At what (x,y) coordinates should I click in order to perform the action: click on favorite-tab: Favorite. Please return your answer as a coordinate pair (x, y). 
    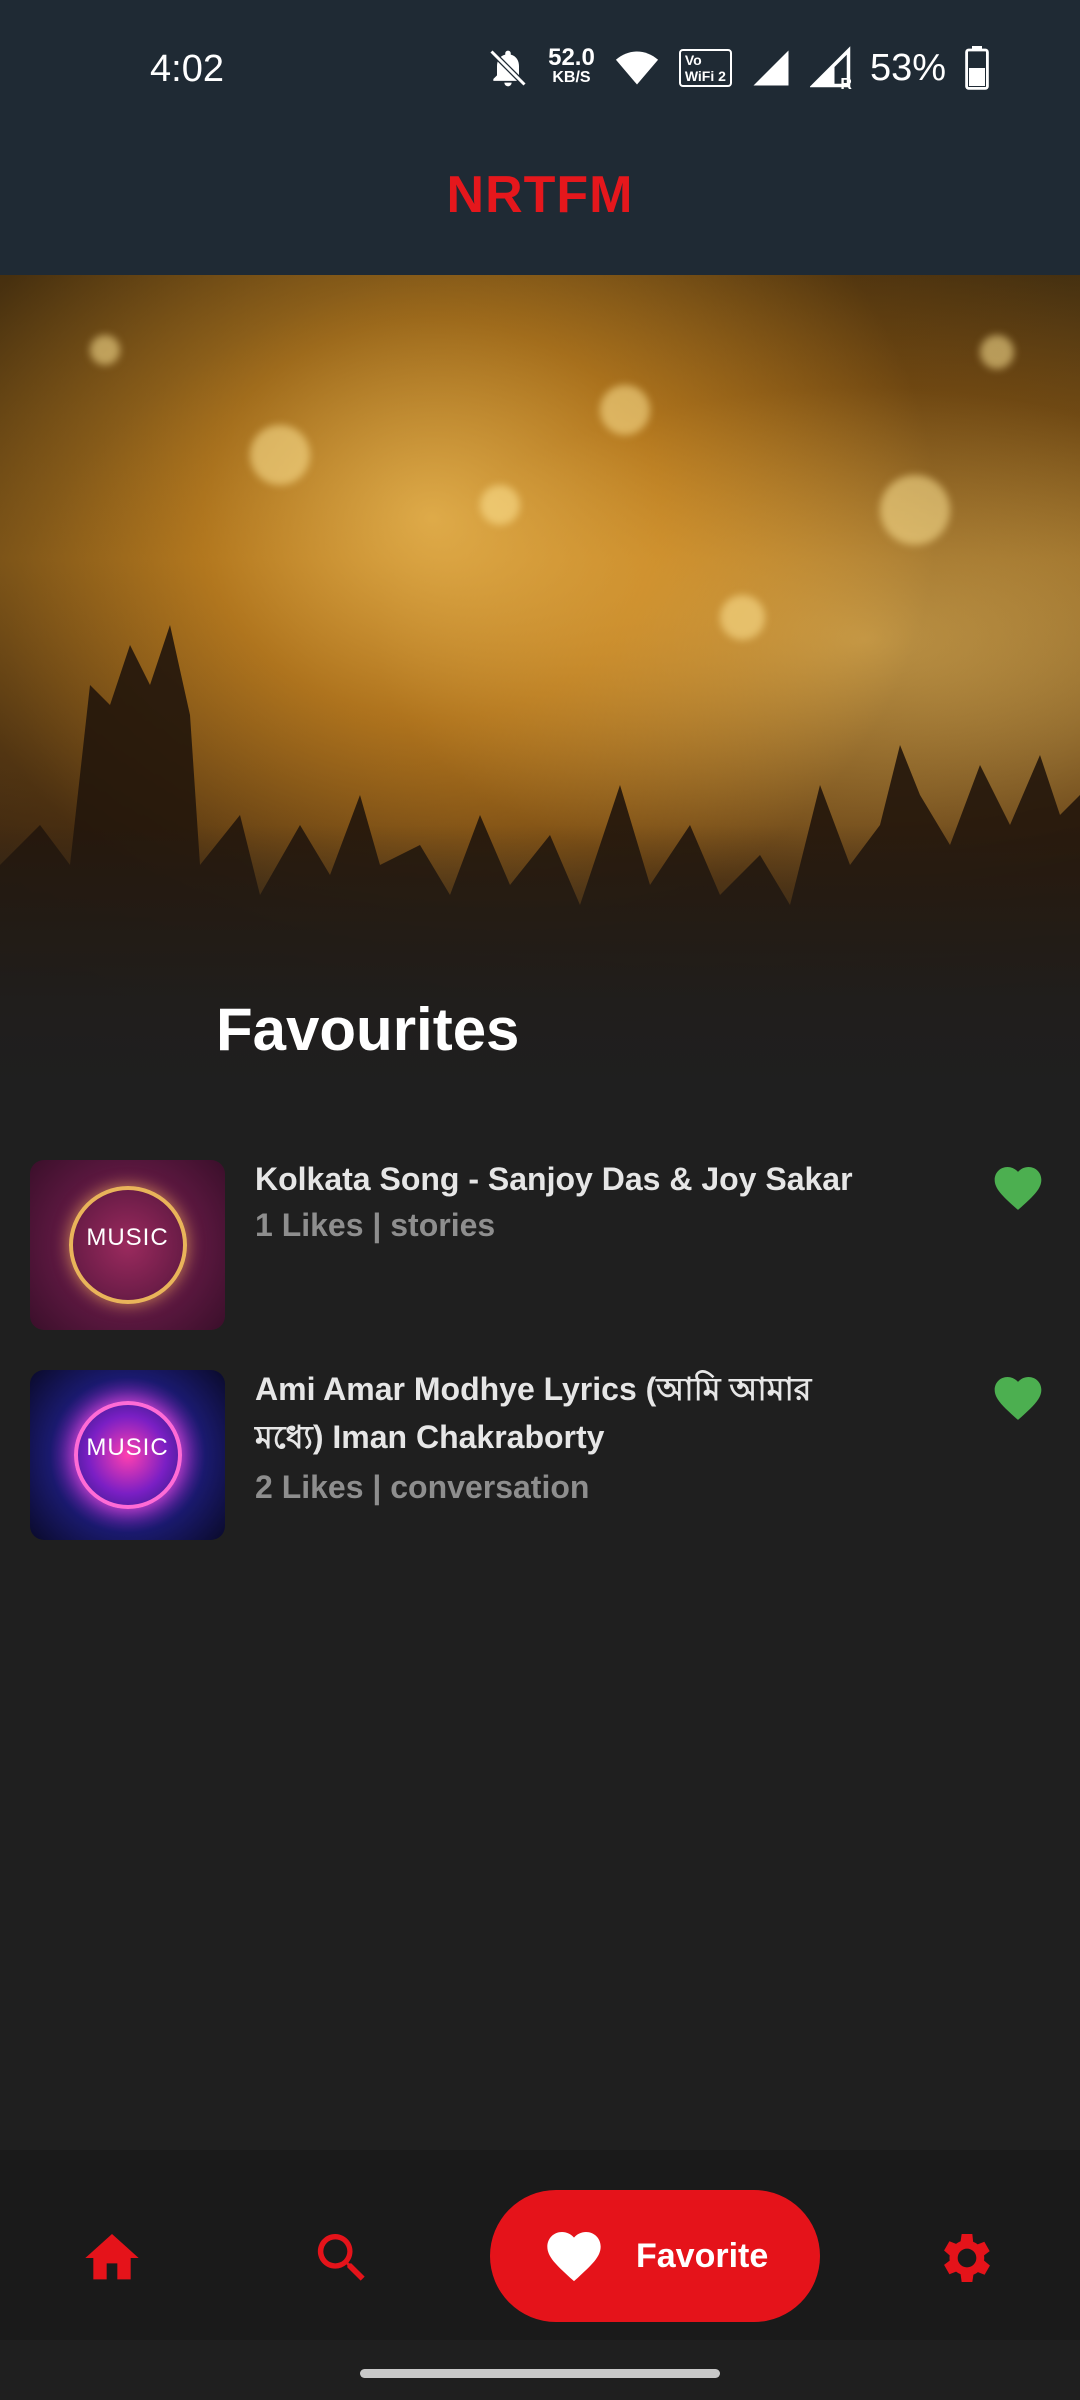
    Looking at the image, I should click on (655, 2256).